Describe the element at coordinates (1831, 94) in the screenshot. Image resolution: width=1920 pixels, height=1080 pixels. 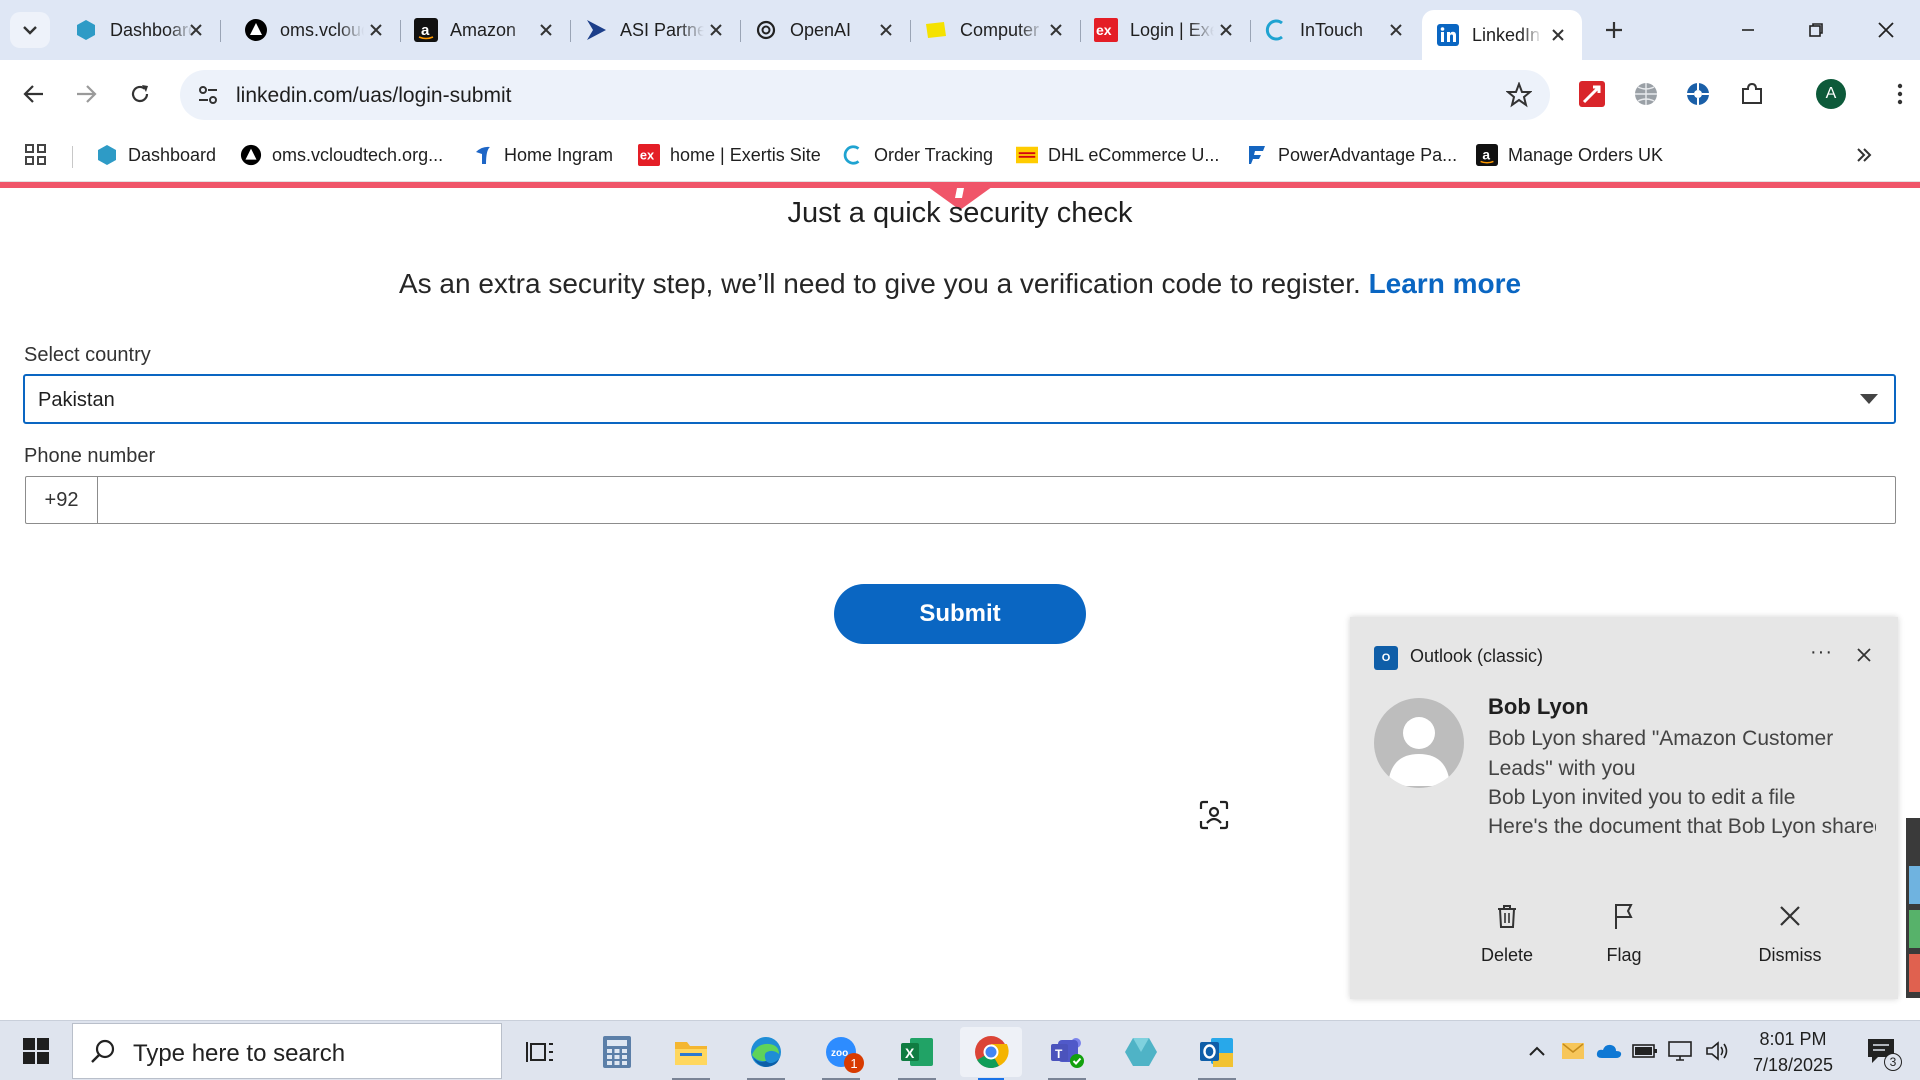
I see `profile-avatar: A` at that location.